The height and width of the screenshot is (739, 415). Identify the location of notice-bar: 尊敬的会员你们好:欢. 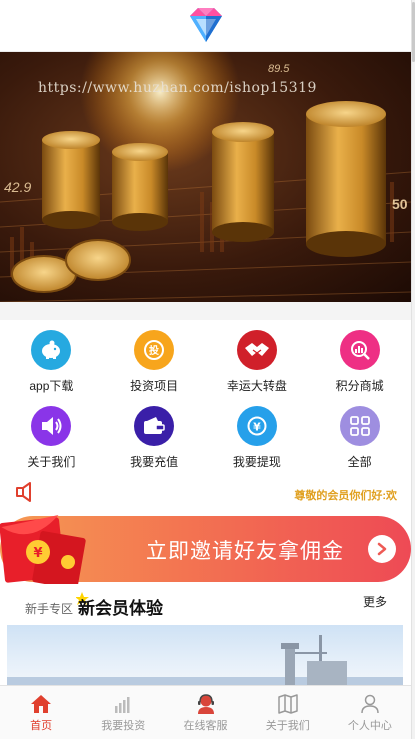
(205, 494).